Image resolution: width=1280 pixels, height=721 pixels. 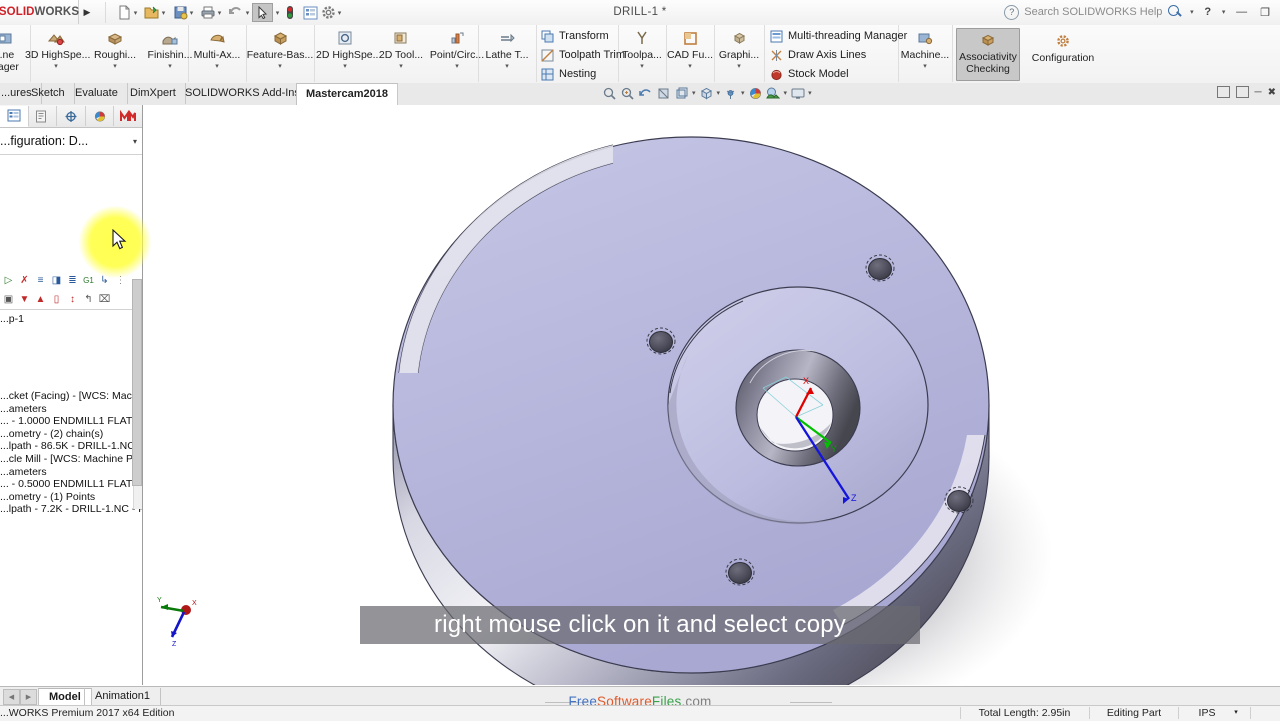 I want to click on save-icon, so click(x=180, y=12).